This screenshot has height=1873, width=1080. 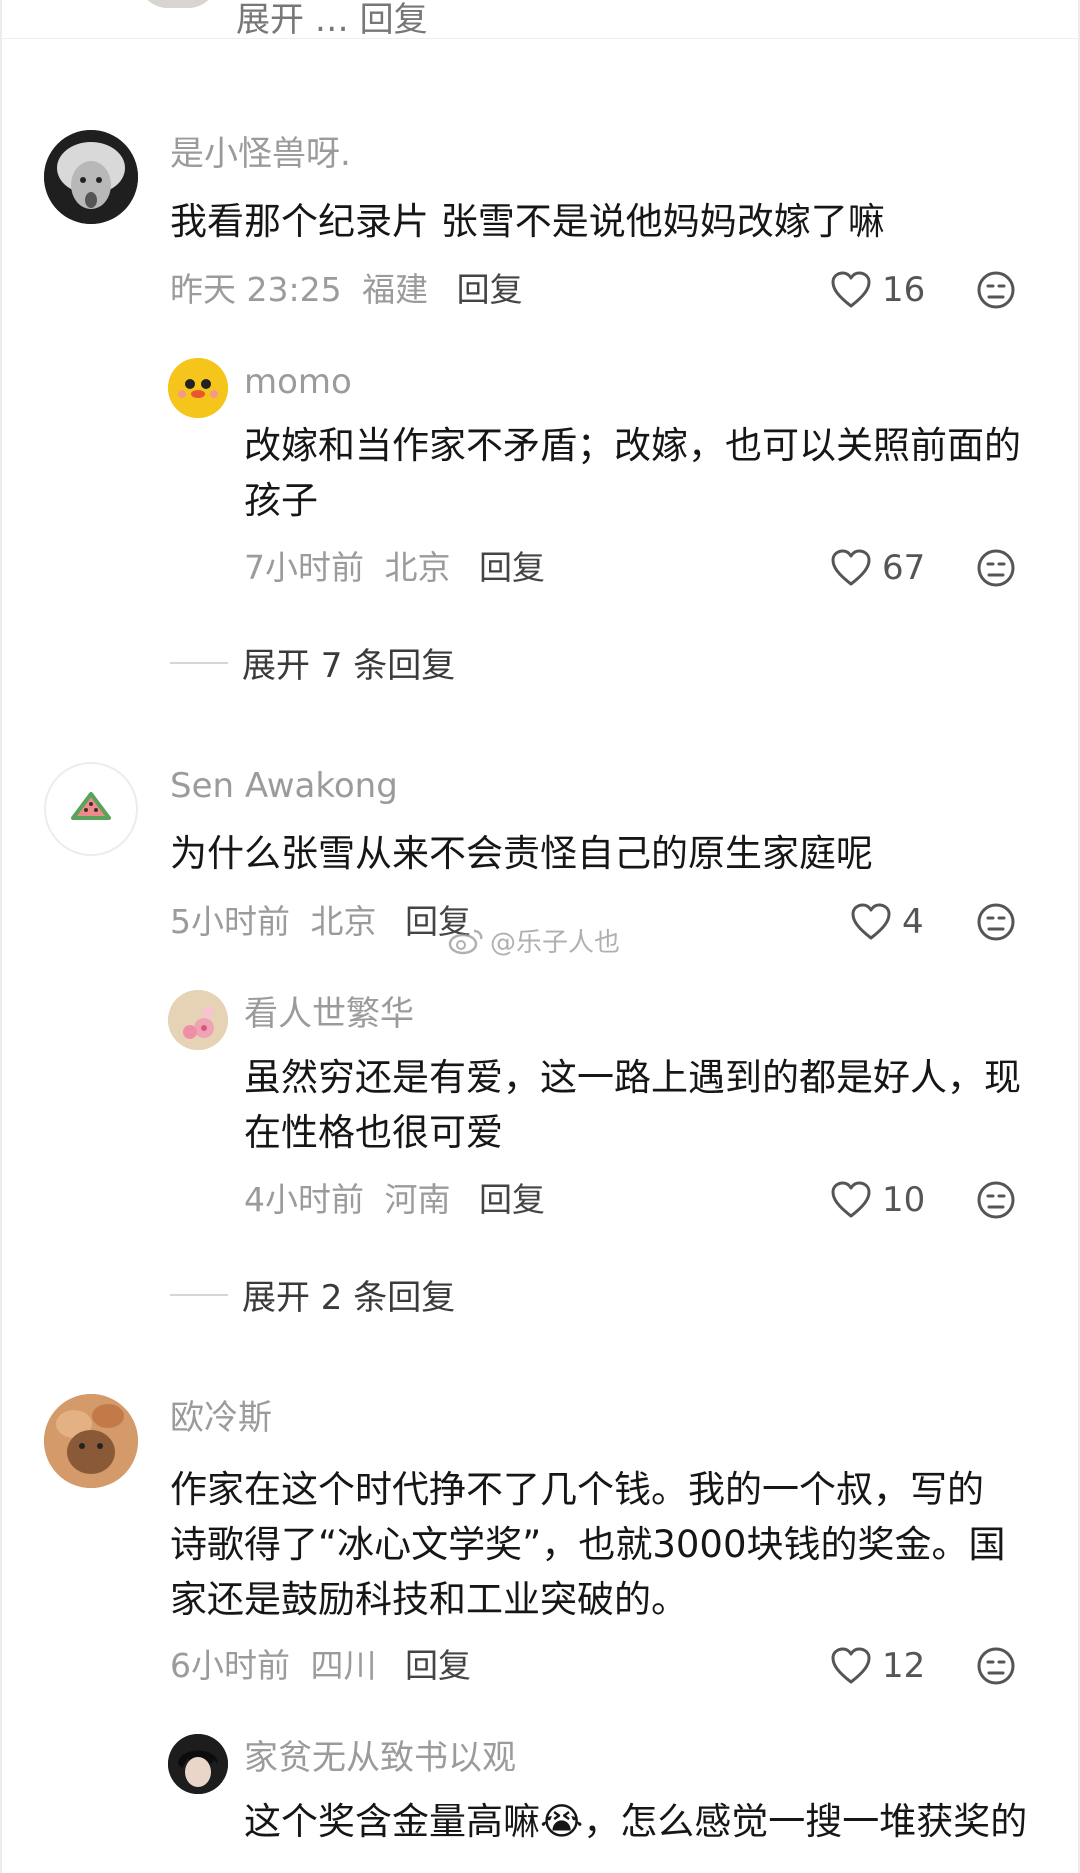 What do you see at coordinates (636, 1821) in the screenshot?
I see `reply-content: 这个奖含金量高嘛😭，怎么感觉一搜一堆获奖的` at bounding box center [636, 1821].